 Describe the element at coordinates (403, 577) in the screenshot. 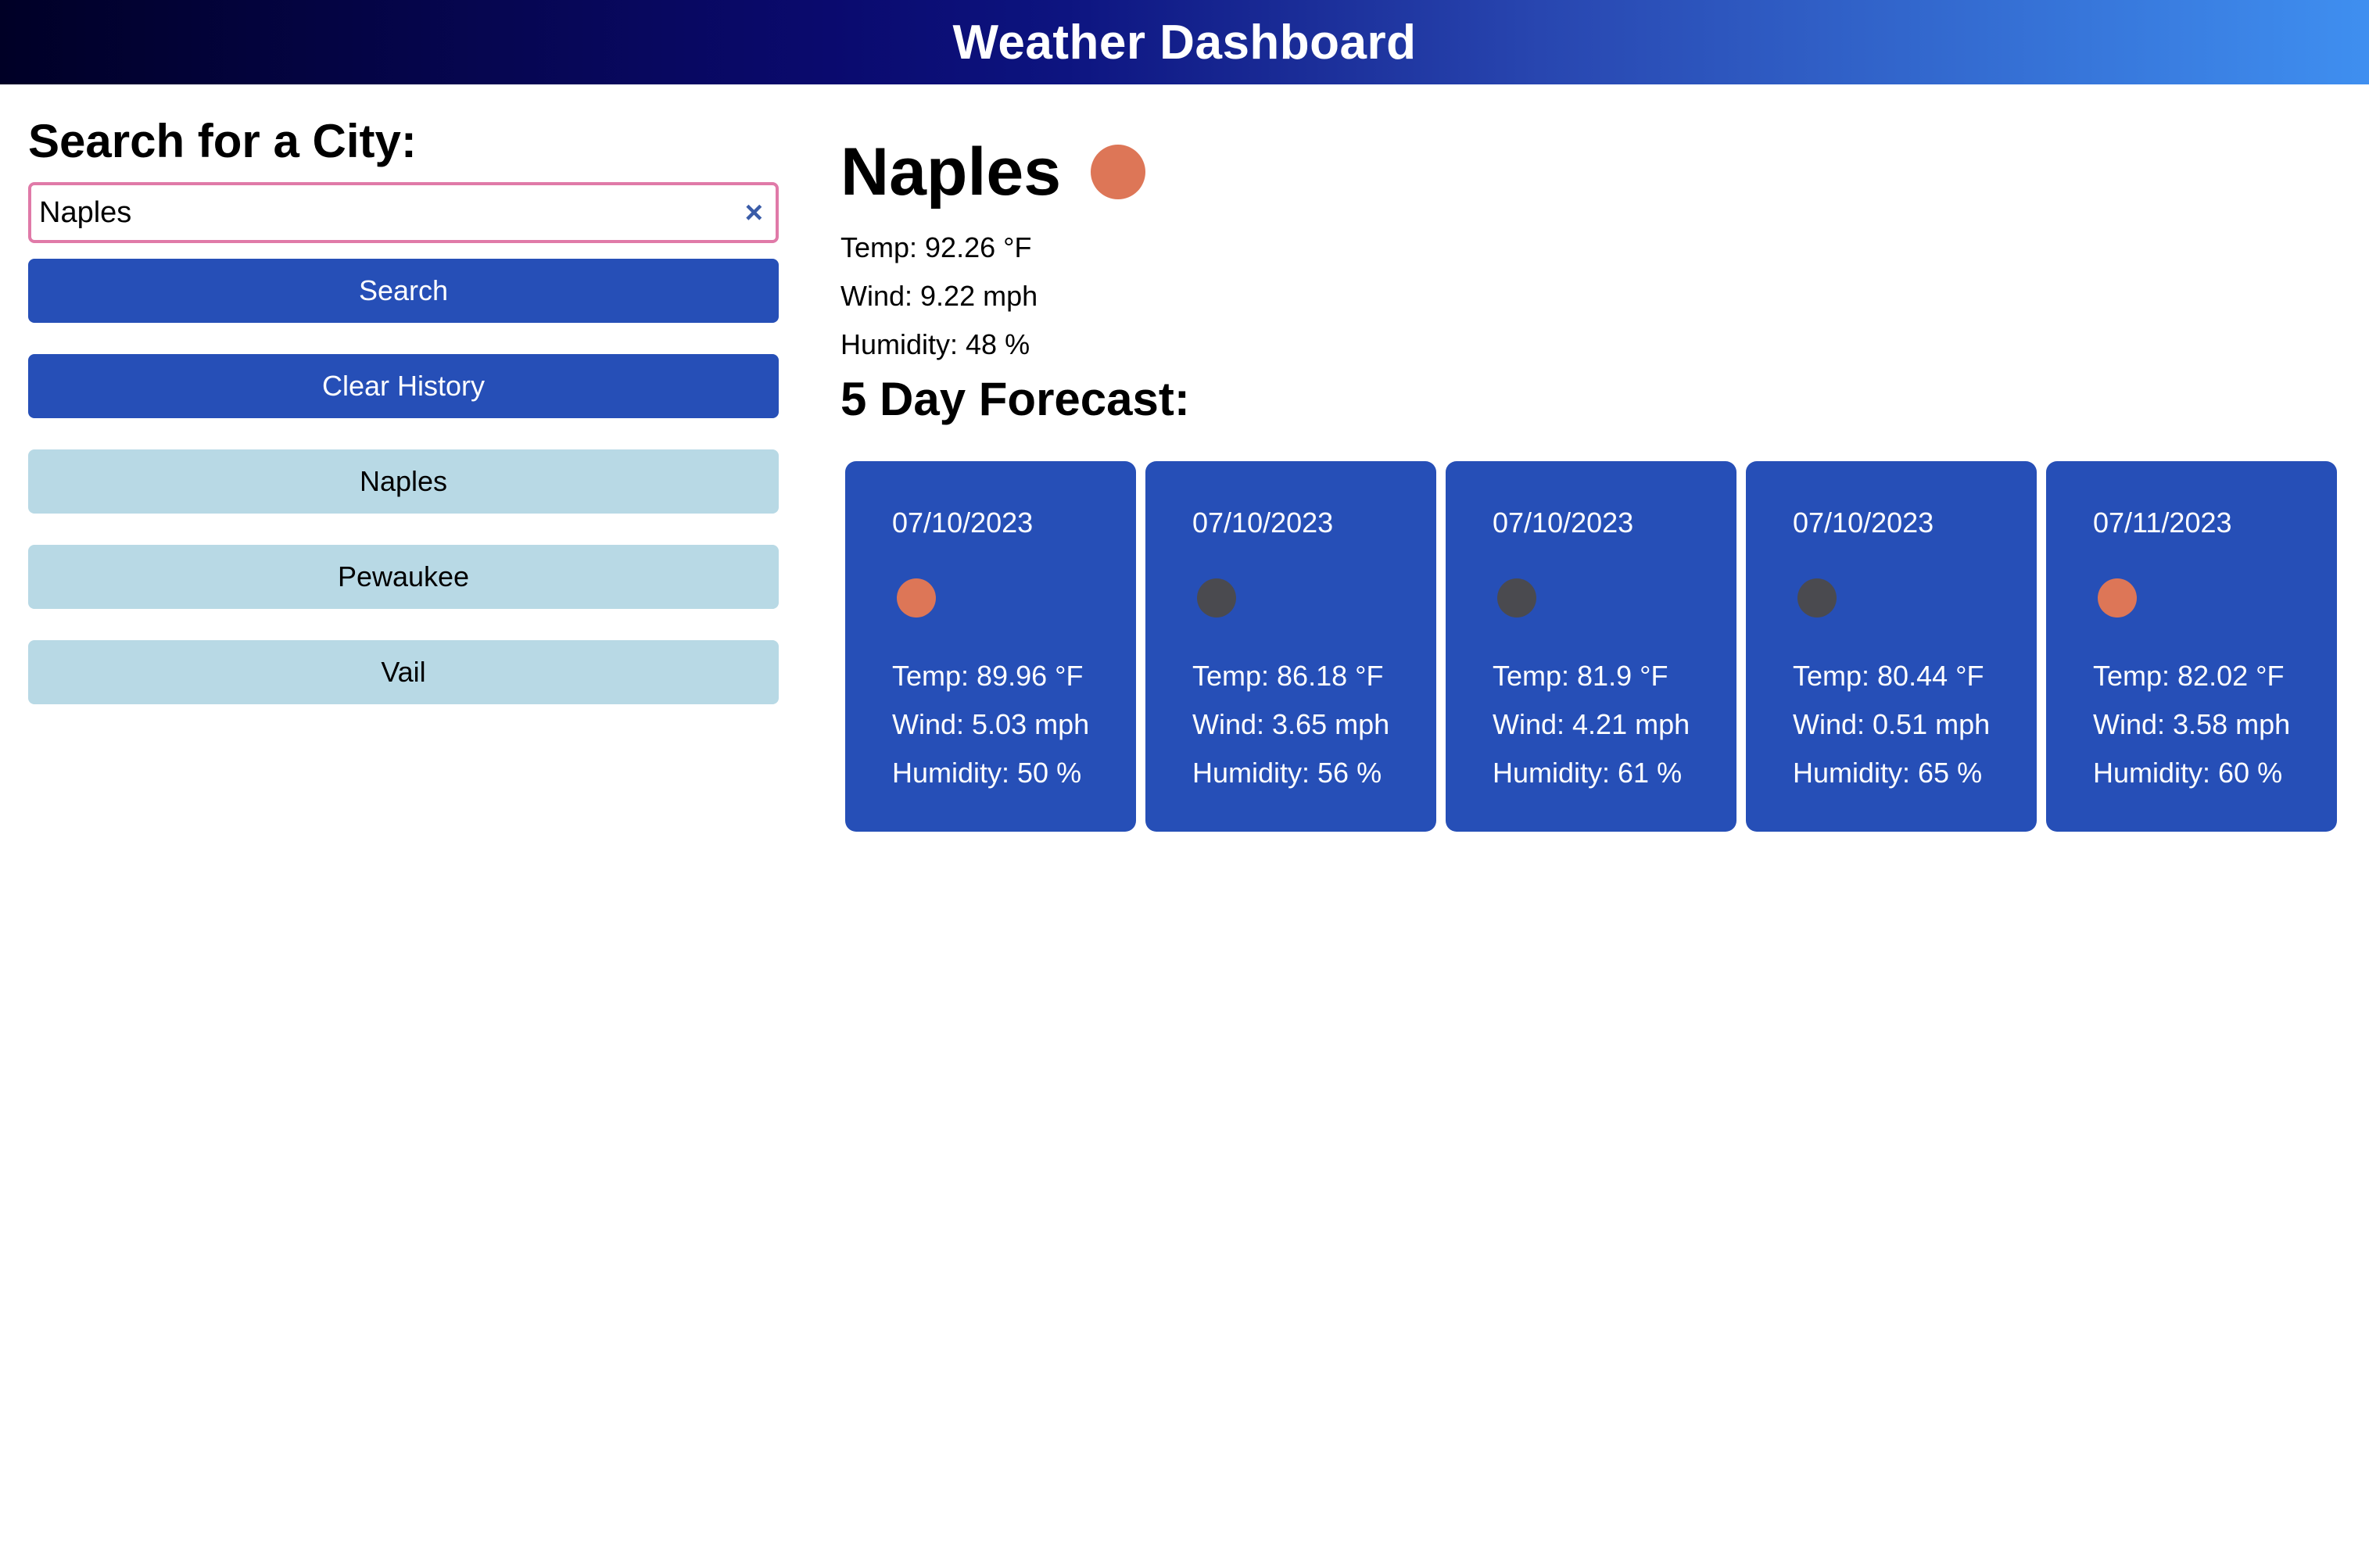

I see `history-item-button: Pewaukee` at that location.